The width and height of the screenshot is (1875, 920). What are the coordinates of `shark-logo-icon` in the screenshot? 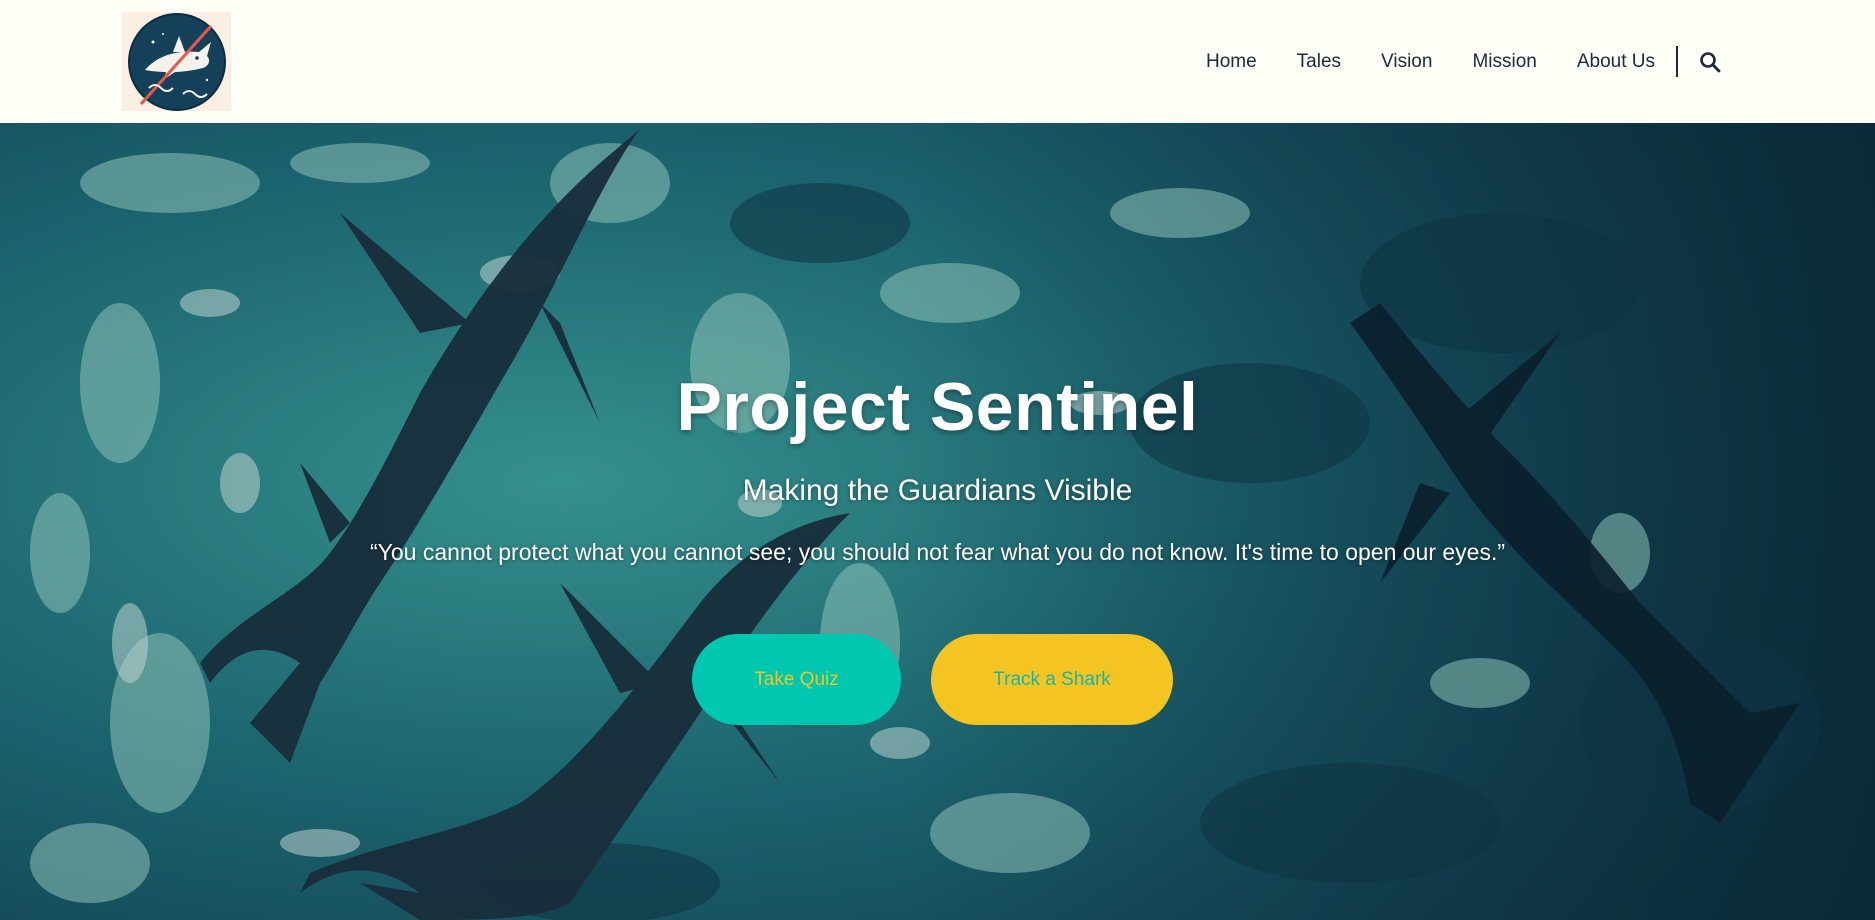 It's located at (176, 61).